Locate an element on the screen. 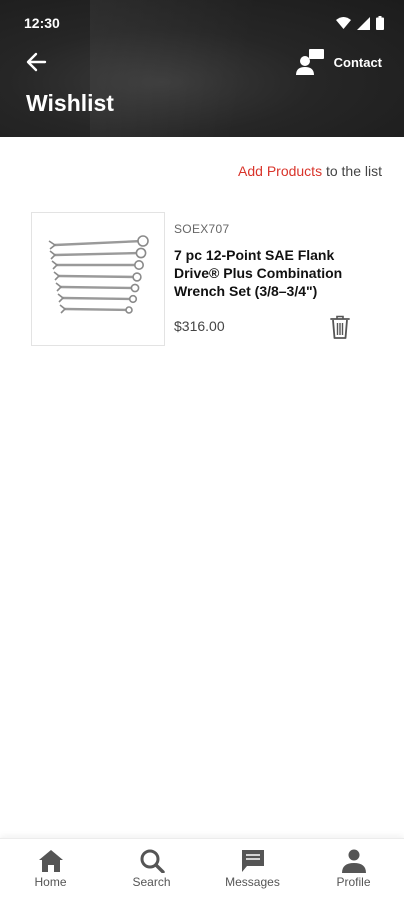 The image size is (404, 900). back-button is located at coordinates (36, 62).